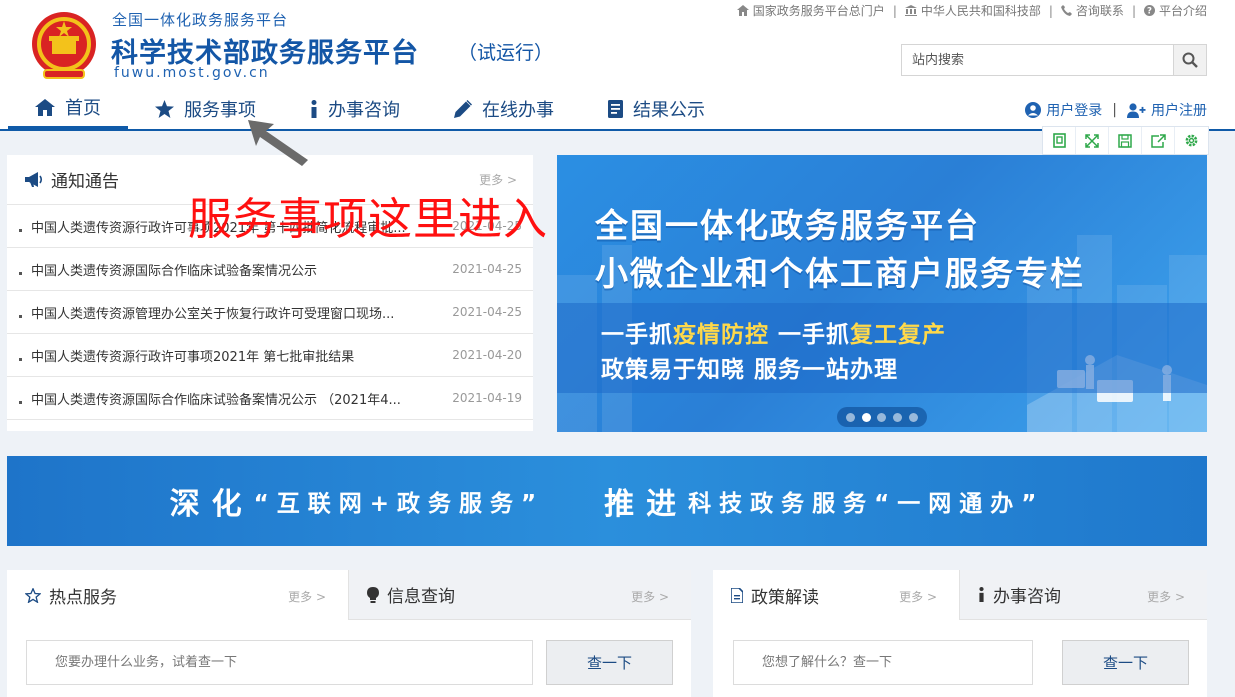 The image size is (1235, 697). I want to click on nav-home: 首页, so click(68, 109).